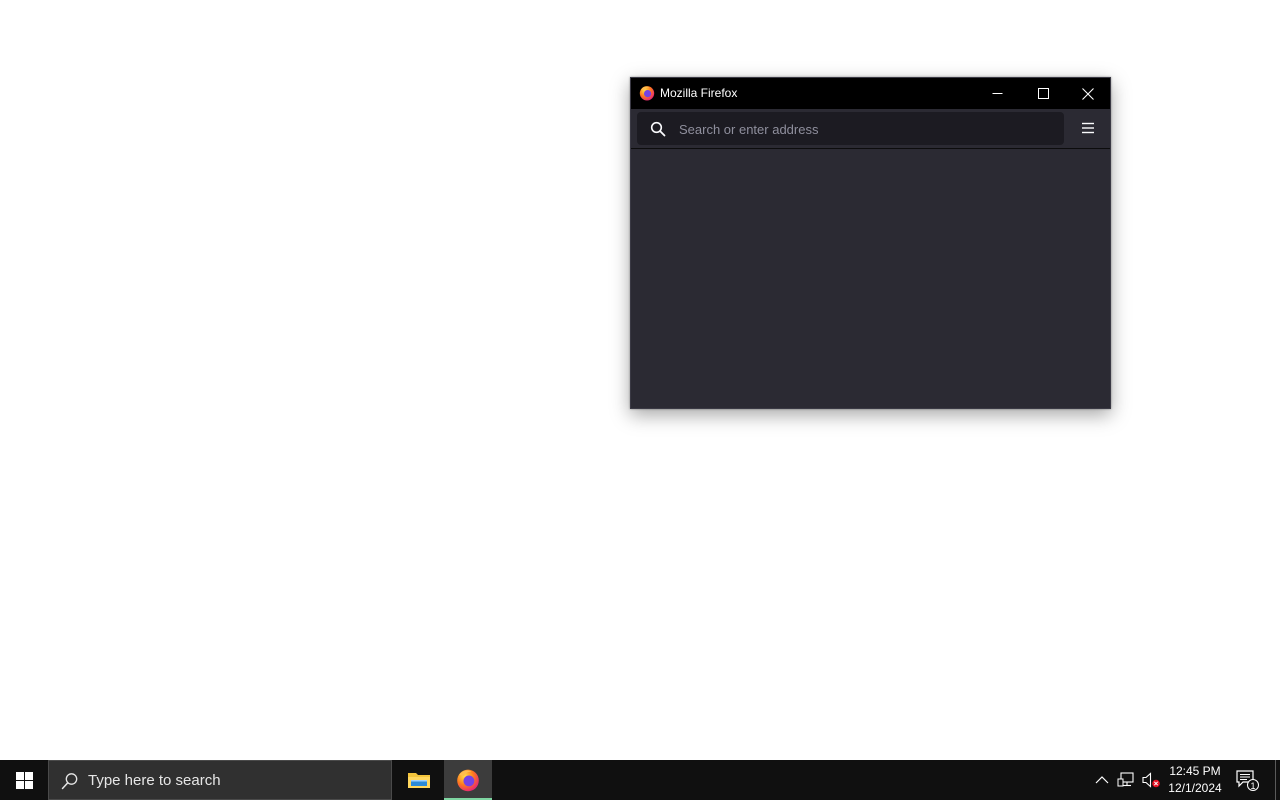  What do you see at coordinates (870, 278) in the screenshot?
I see `page-content-area` at bounding box center [870, 278].